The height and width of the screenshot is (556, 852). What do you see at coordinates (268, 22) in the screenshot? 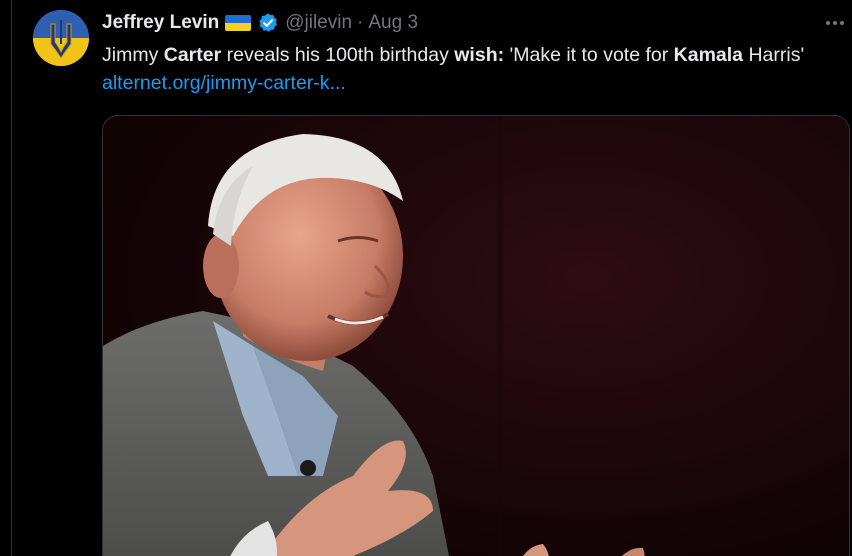
I see `verified-badge-icon` at bounding box center [268, 22].